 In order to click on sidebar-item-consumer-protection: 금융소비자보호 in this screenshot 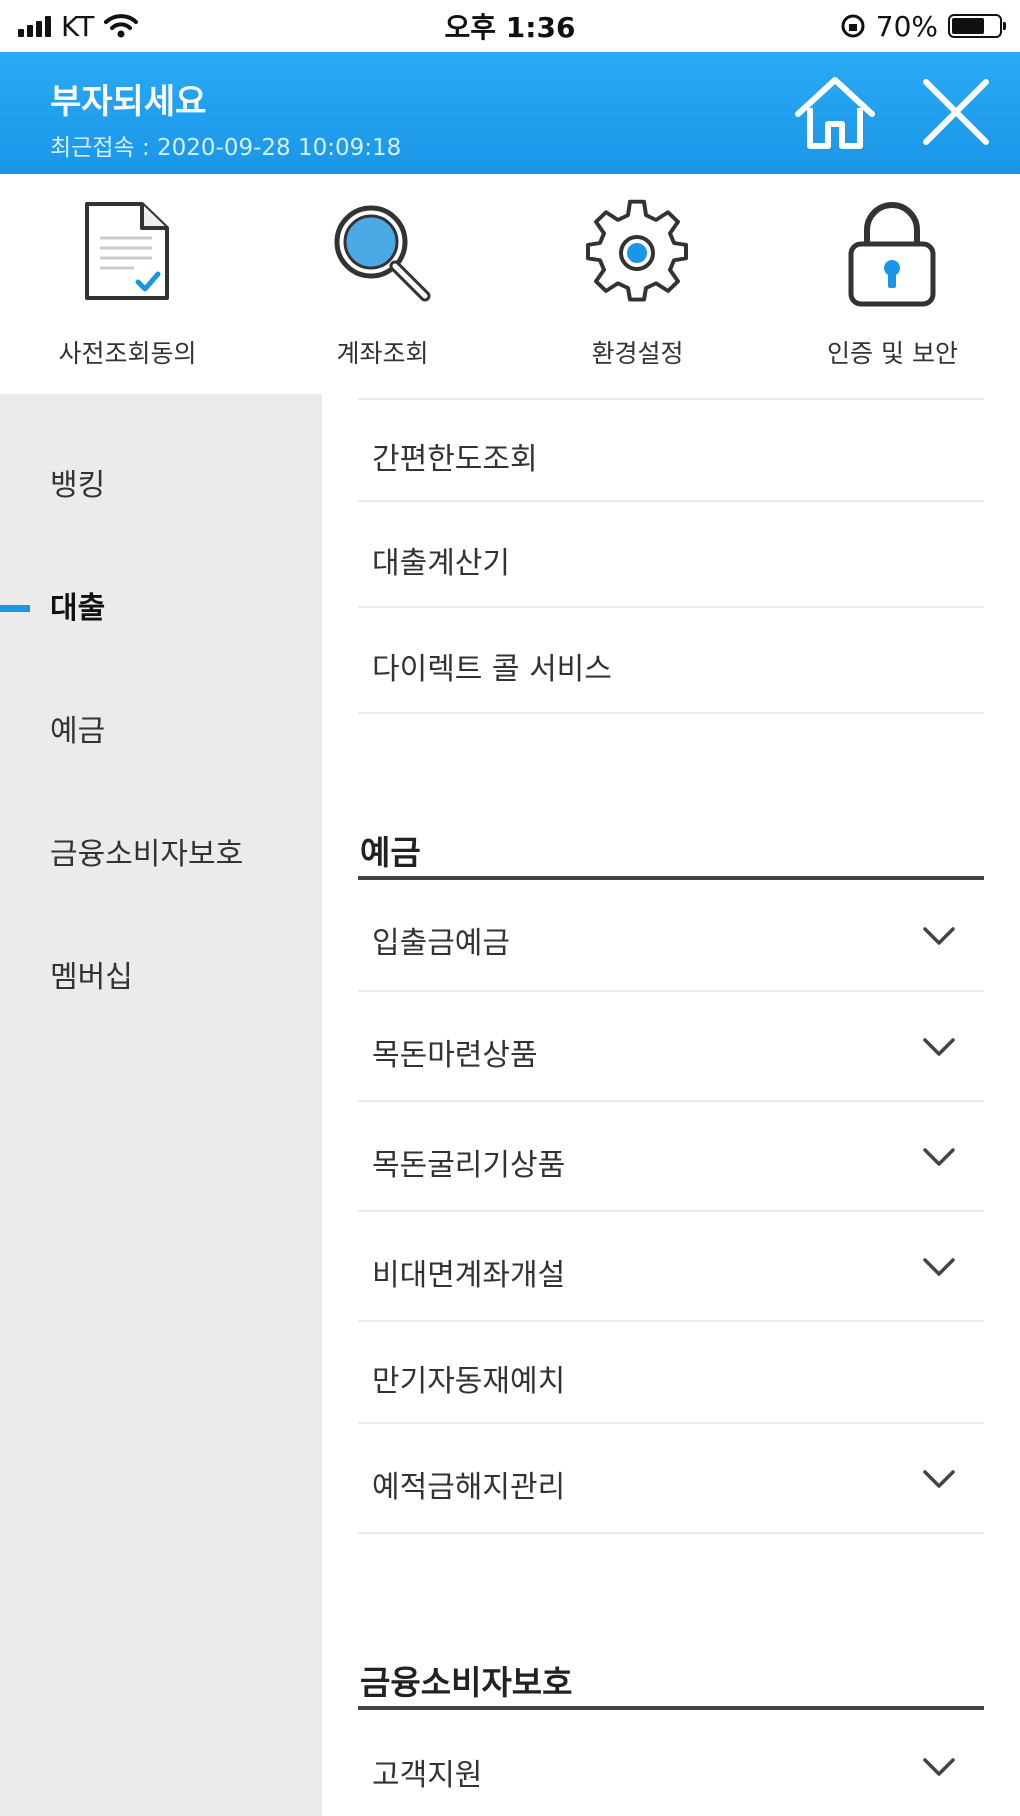, I will do `click(161, 855)`.